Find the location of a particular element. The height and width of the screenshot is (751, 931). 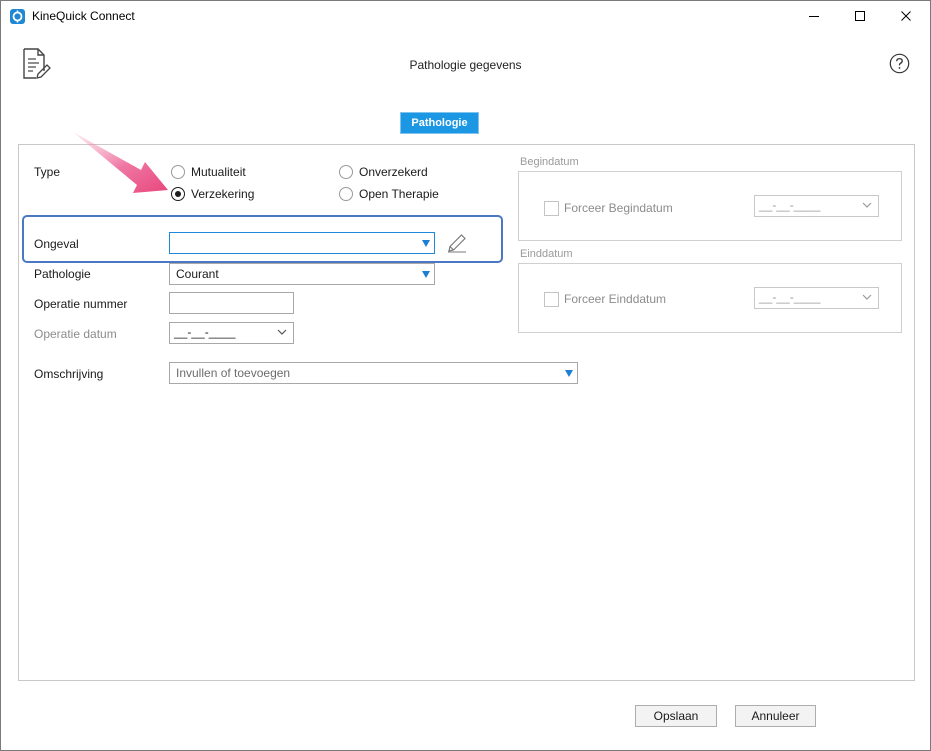

close-button is located at coordinates (906, 16).